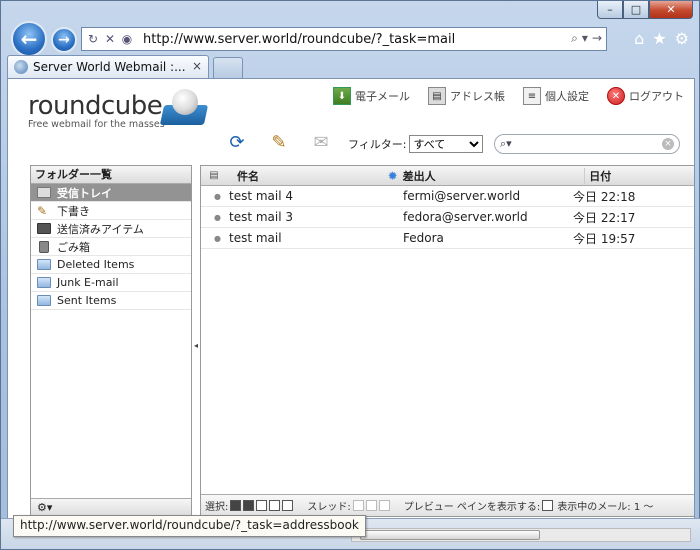 This screenshot has width=700, height=550. What do you see at coordinates (668, 144) in the screenshot?
I see `clear-search-icon: ×` at bounding box center [668, 144].